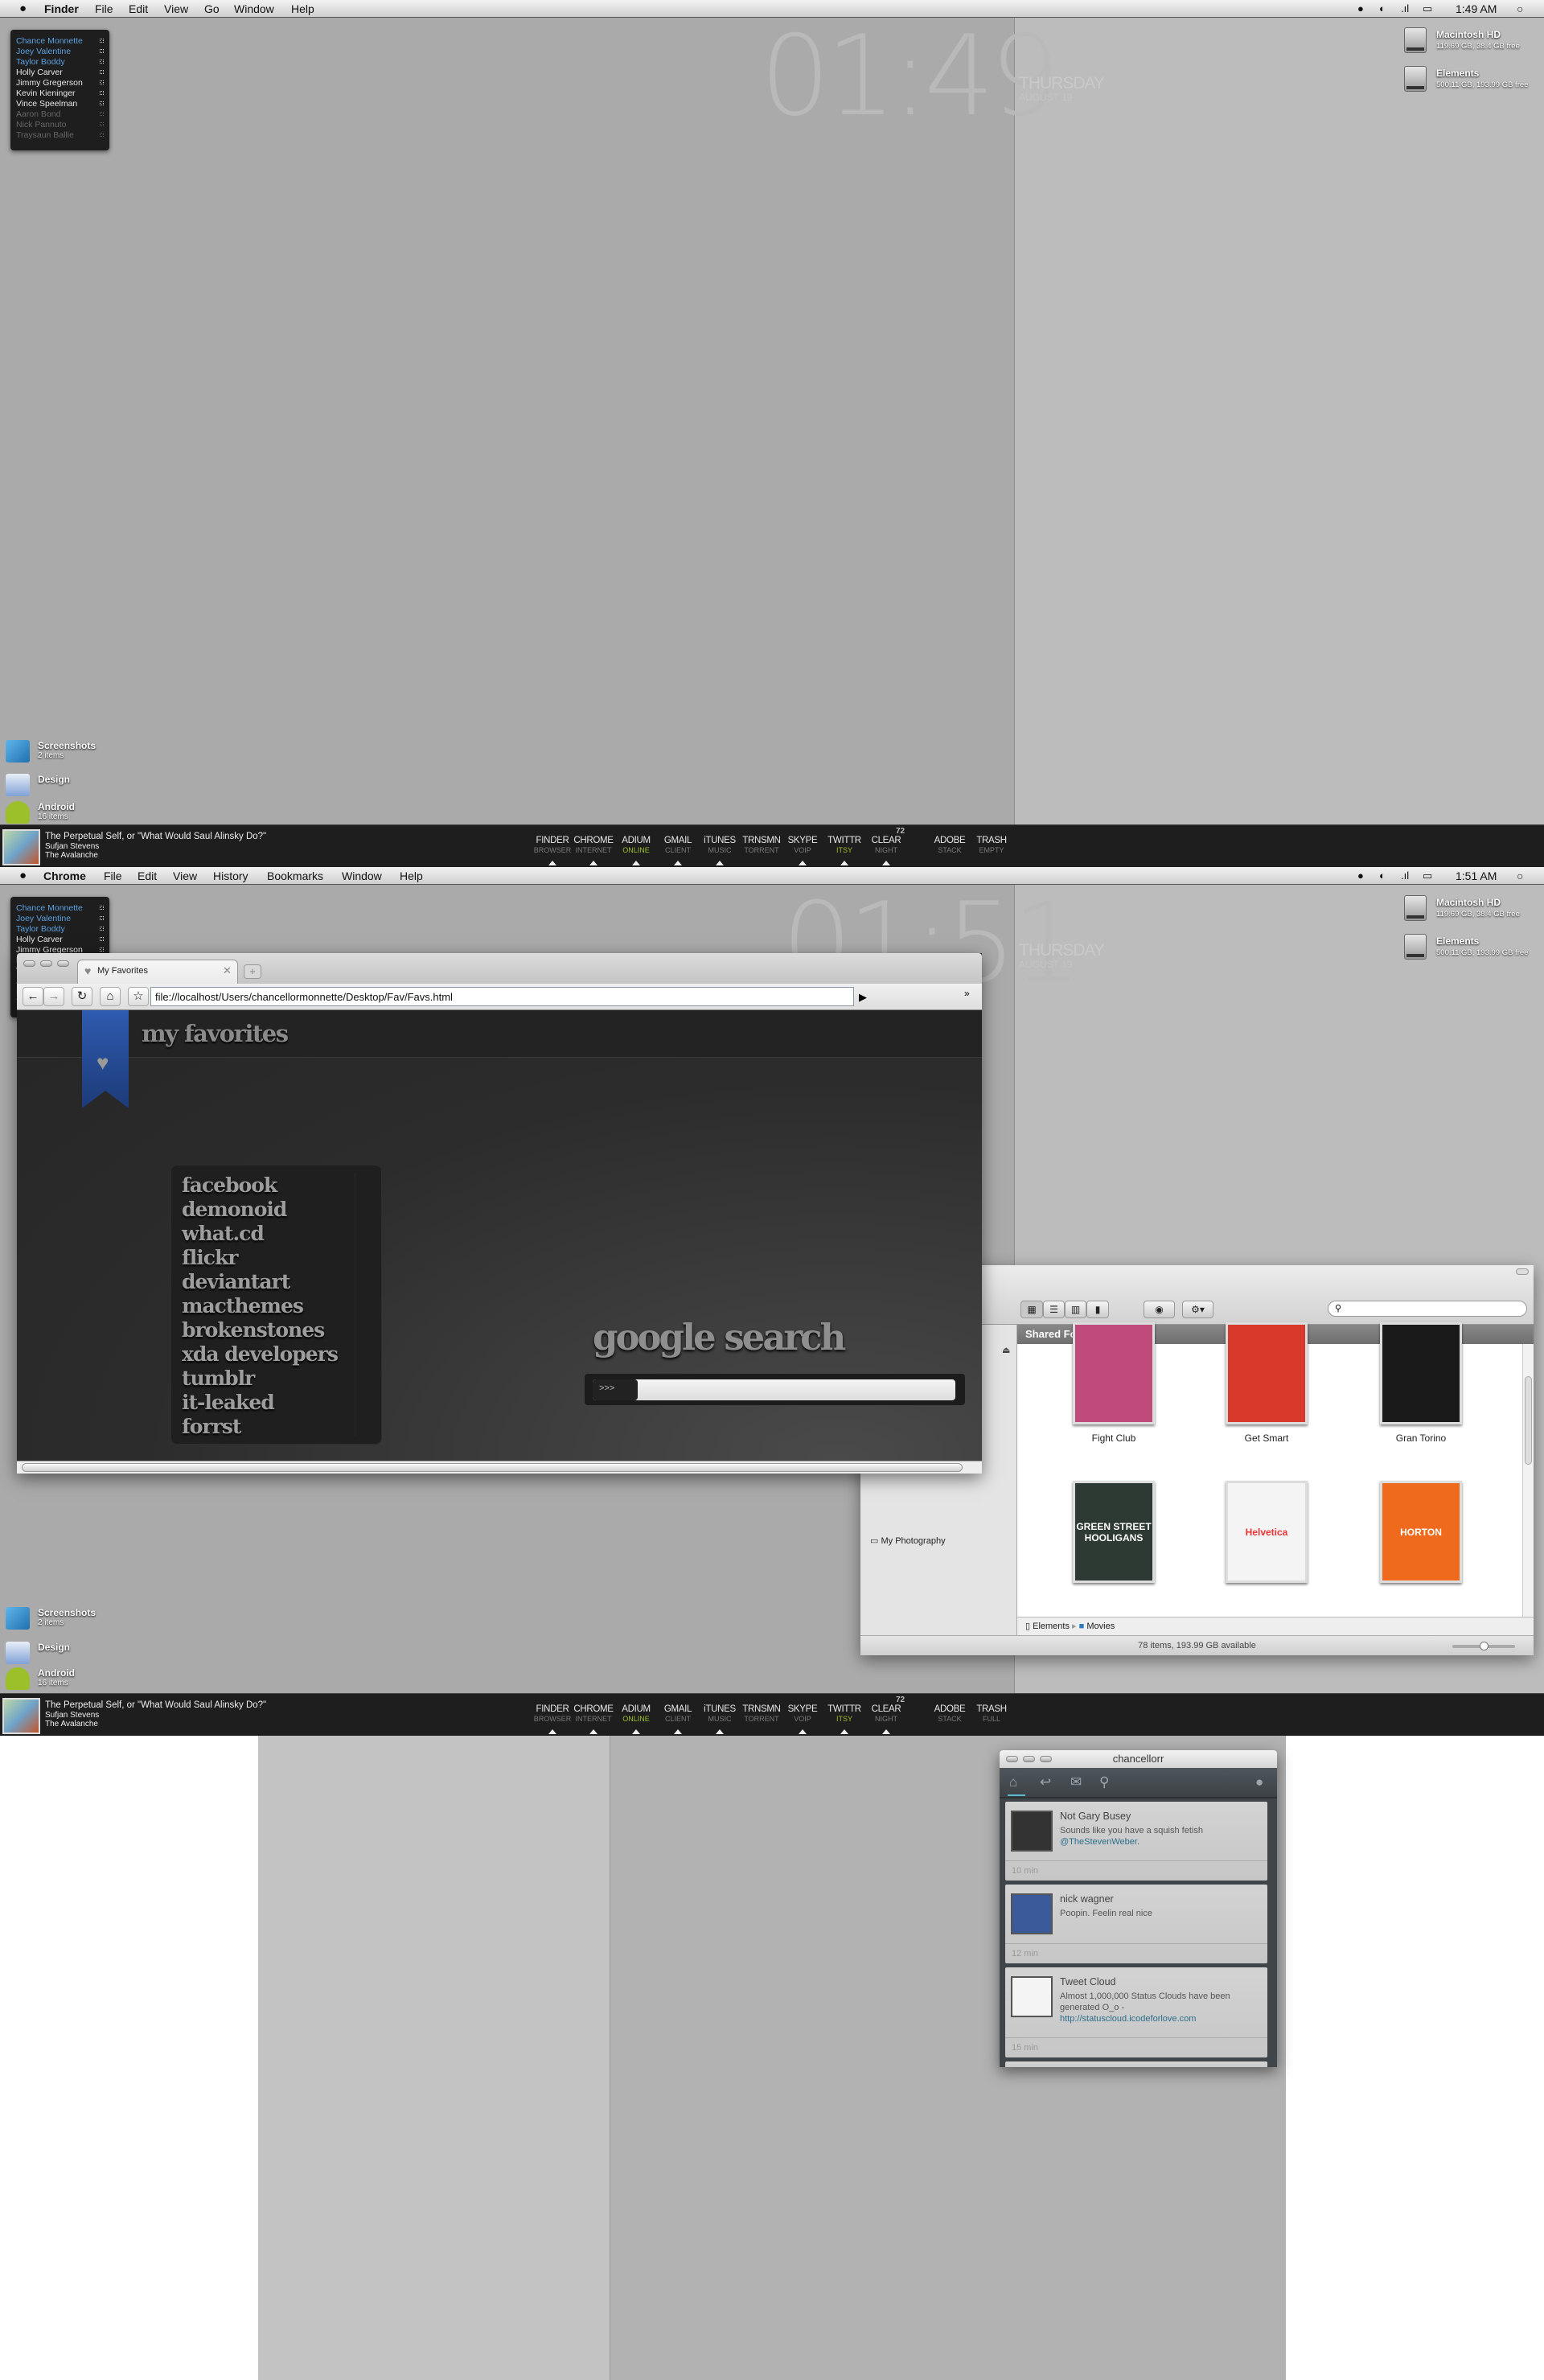  Describe the element at coordinates (1100, 1627) in the screenshot. I see `path-item: Movies` at that location.